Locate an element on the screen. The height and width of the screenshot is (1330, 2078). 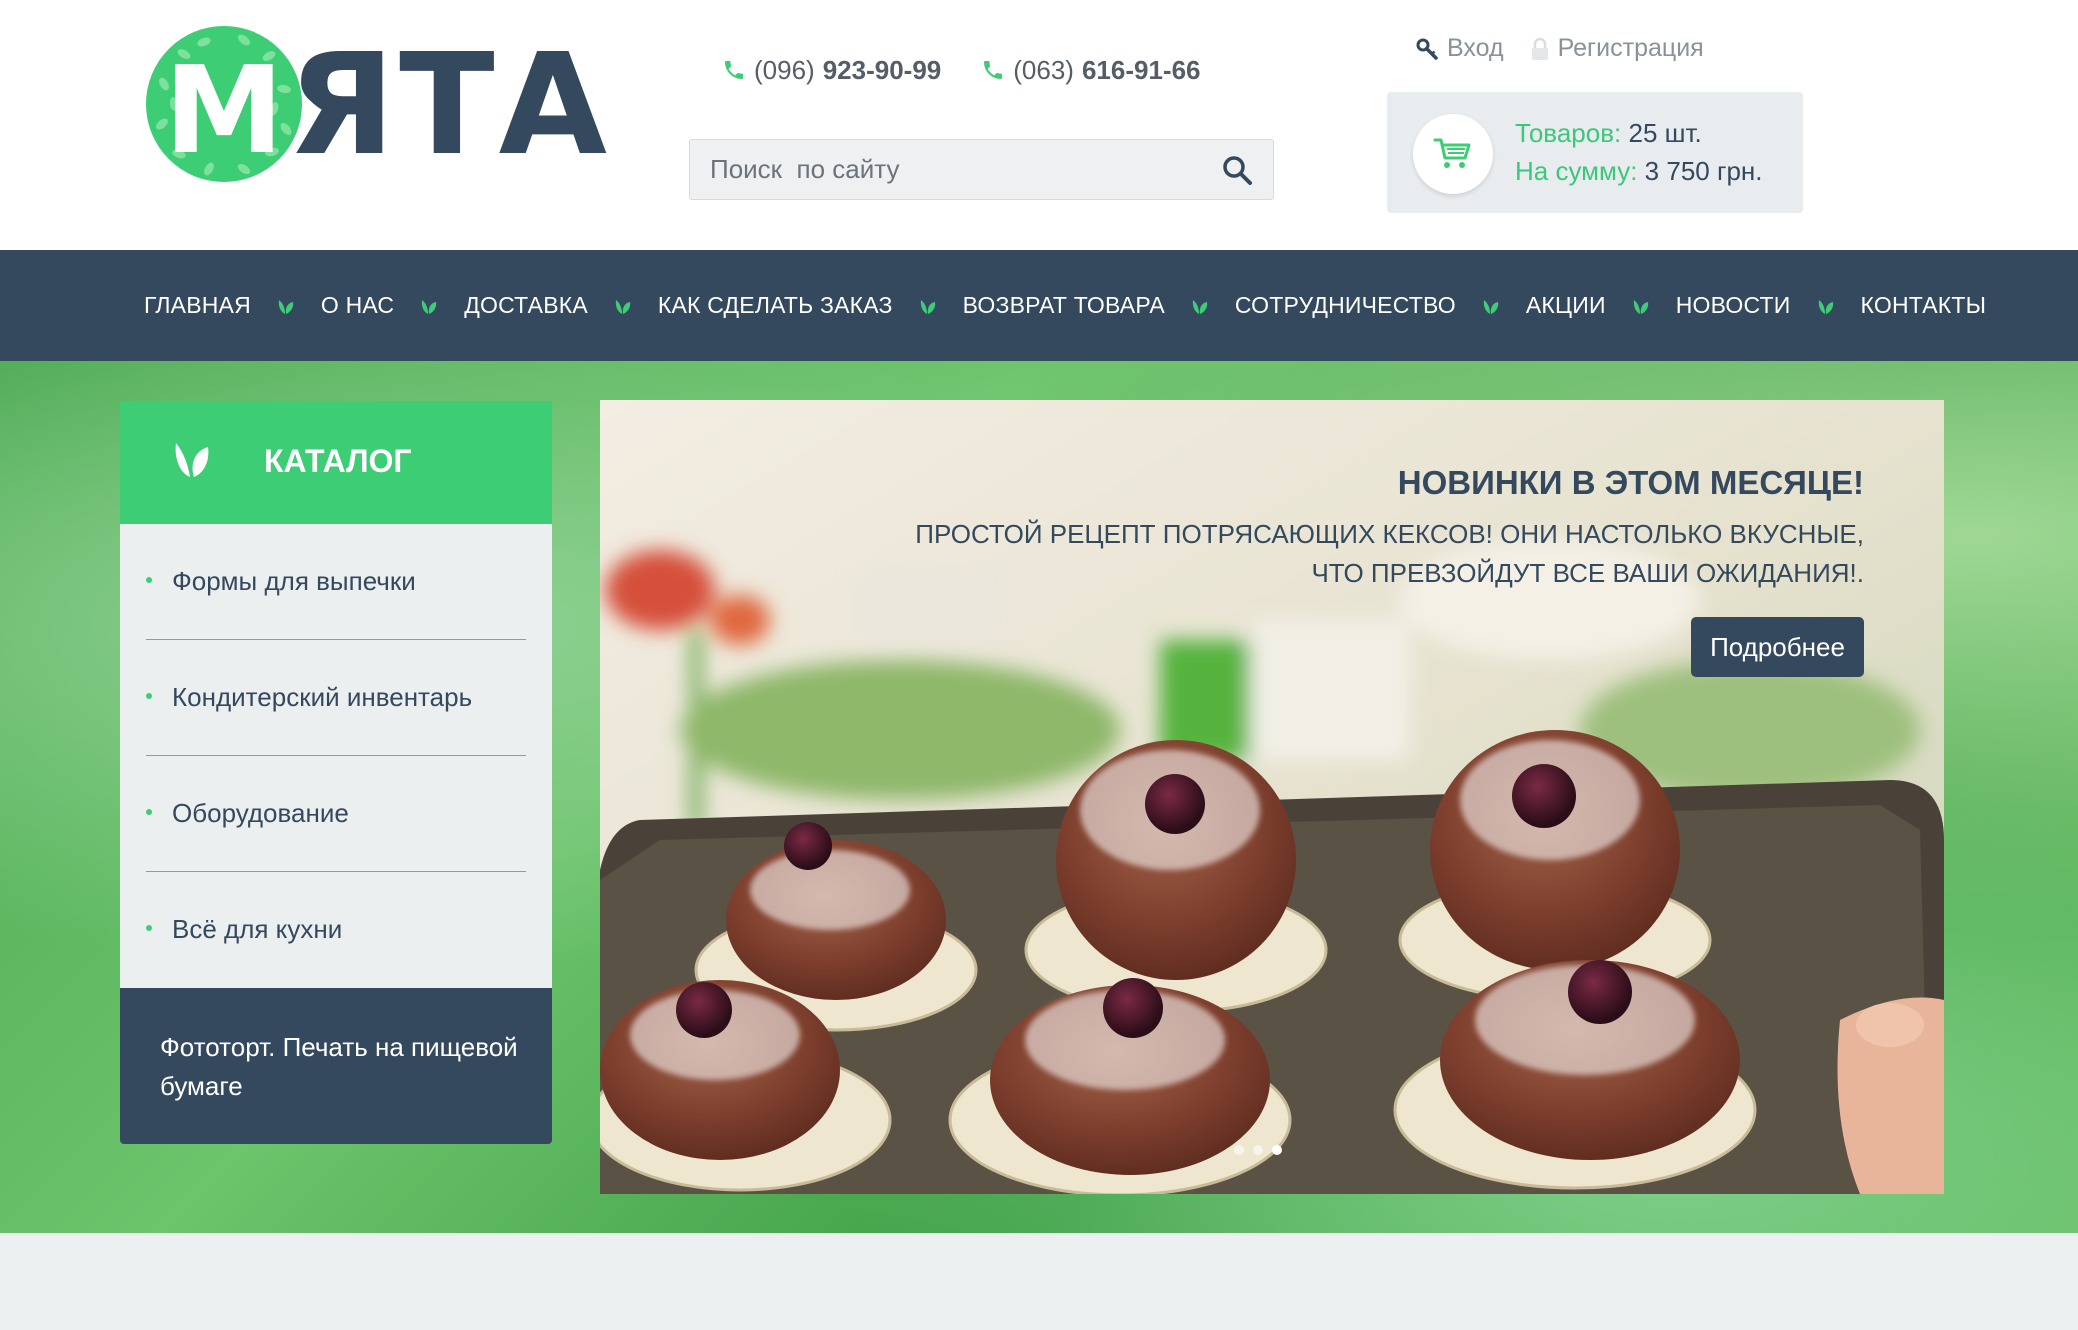
nav-item-6: СОТРУДНИЧЕСТВО is located at coordinates (1345, 305).